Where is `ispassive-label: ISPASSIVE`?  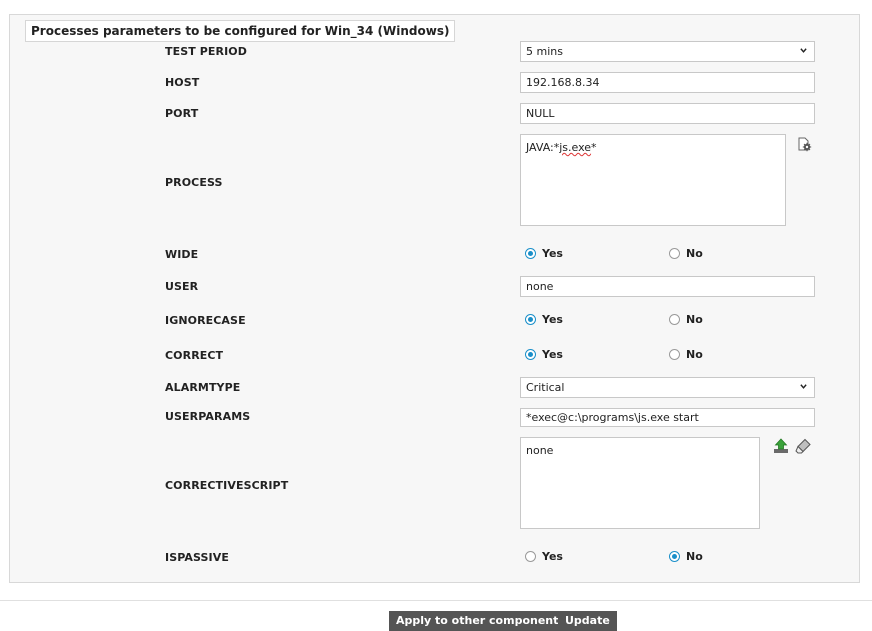
ispassive-label: ISPASSIVE is located at coordinates (197, 557).